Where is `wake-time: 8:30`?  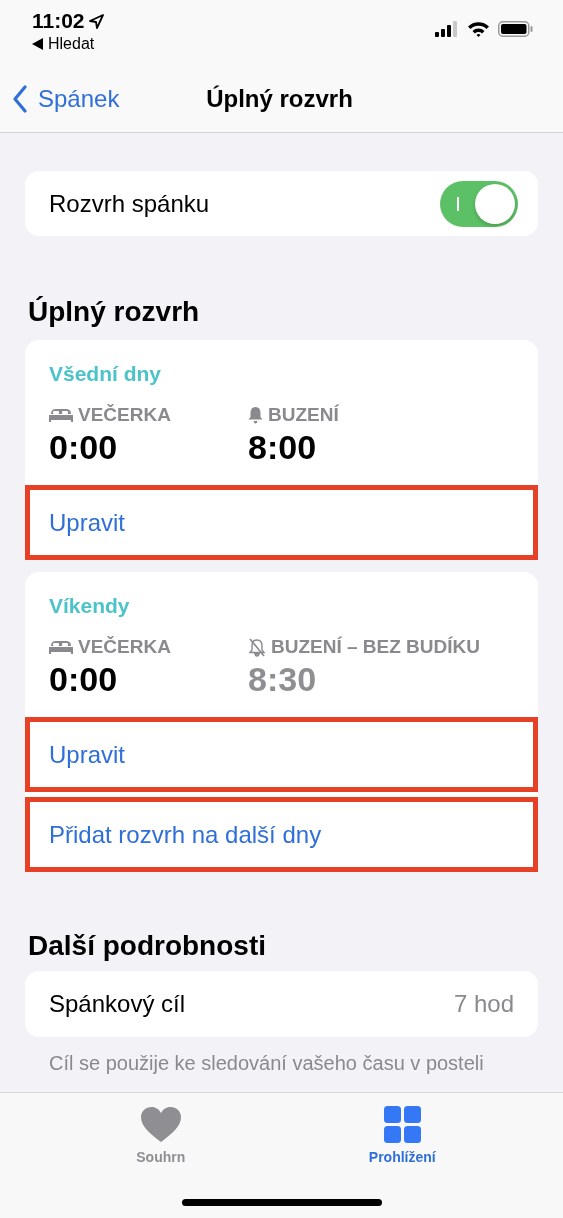
wake-time: 8:30 is located at coordinates (282, 679).